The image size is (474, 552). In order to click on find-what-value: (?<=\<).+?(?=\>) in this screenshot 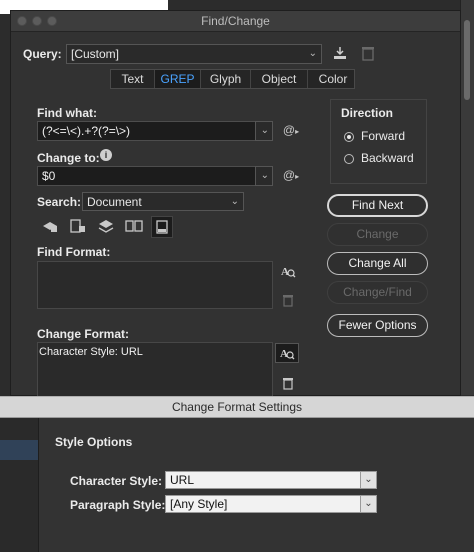, I will do `click(86, 131)`.